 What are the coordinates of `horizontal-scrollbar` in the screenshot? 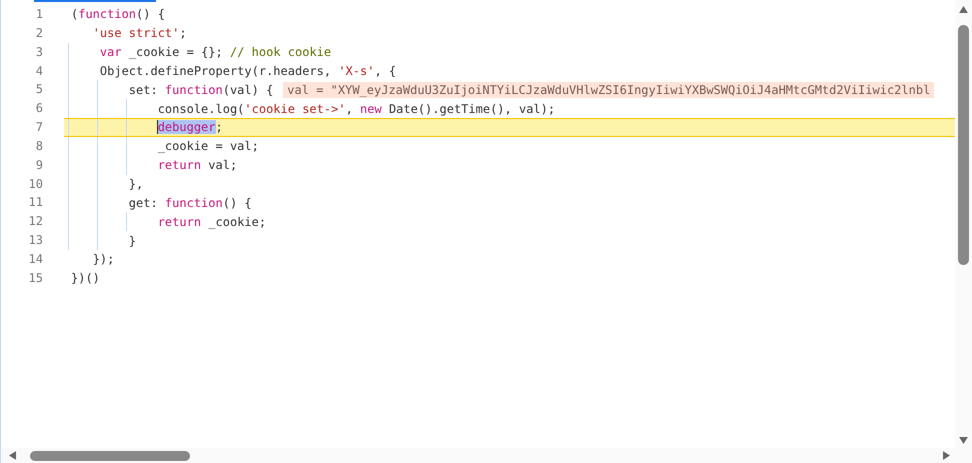 It's located at (486, 455).